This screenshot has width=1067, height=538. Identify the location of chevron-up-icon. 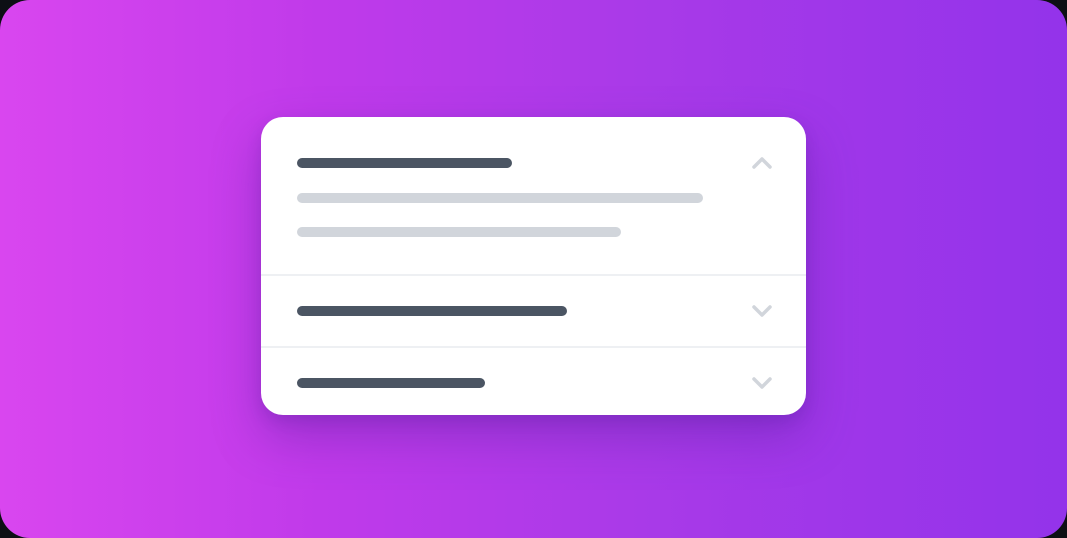
(762, 163).